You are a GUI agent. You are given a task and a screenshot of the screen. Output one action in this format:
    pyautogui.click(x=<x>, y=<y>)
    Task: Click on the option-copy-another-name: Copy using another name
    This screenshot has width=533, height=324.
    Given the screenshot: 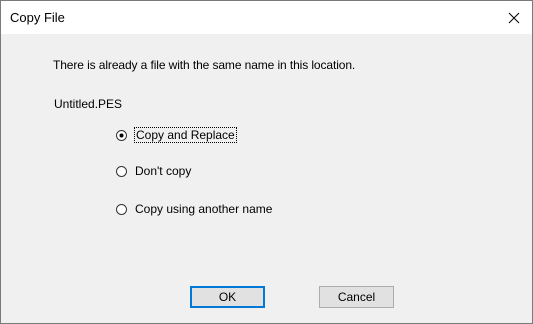 What is the action you would take?
    pyautogui.click(x=194, y=209)
    